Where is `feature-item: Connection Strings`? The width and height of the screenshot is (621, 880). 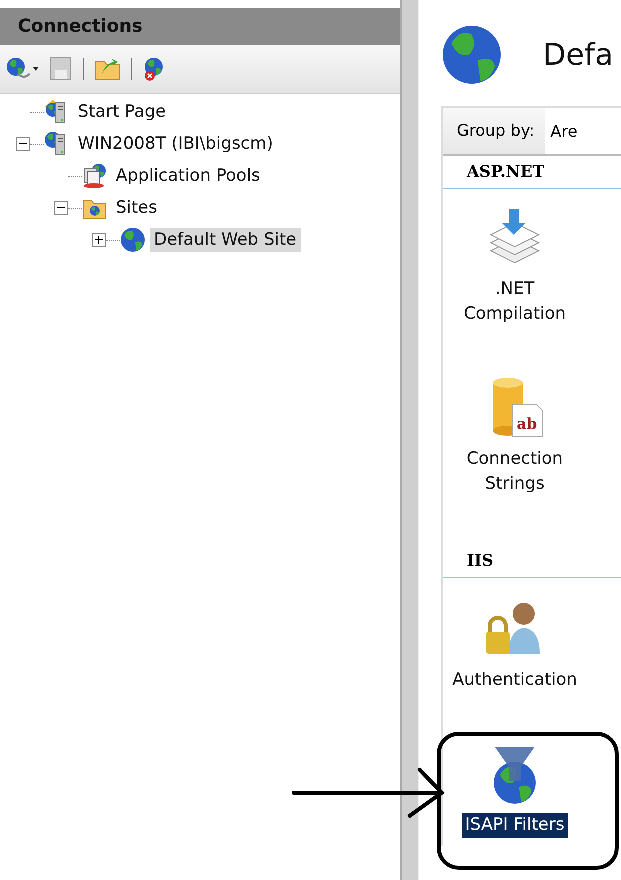
feature-item: Connection Strings is located at coordinates (515, 472).